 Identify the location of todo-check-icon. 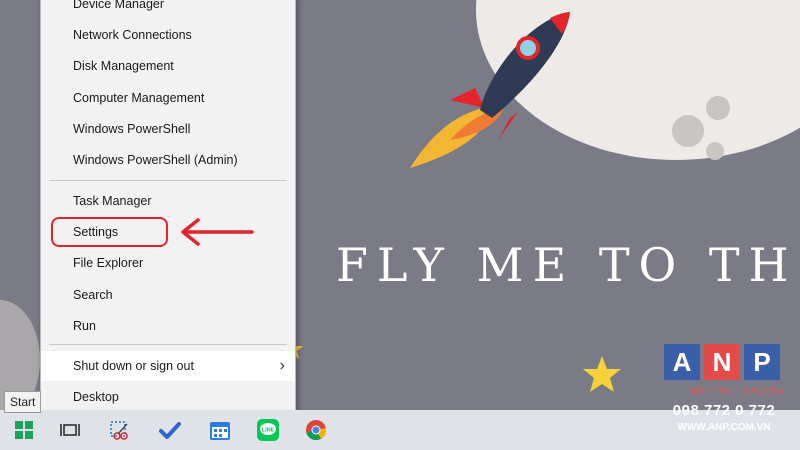
(170, 430).